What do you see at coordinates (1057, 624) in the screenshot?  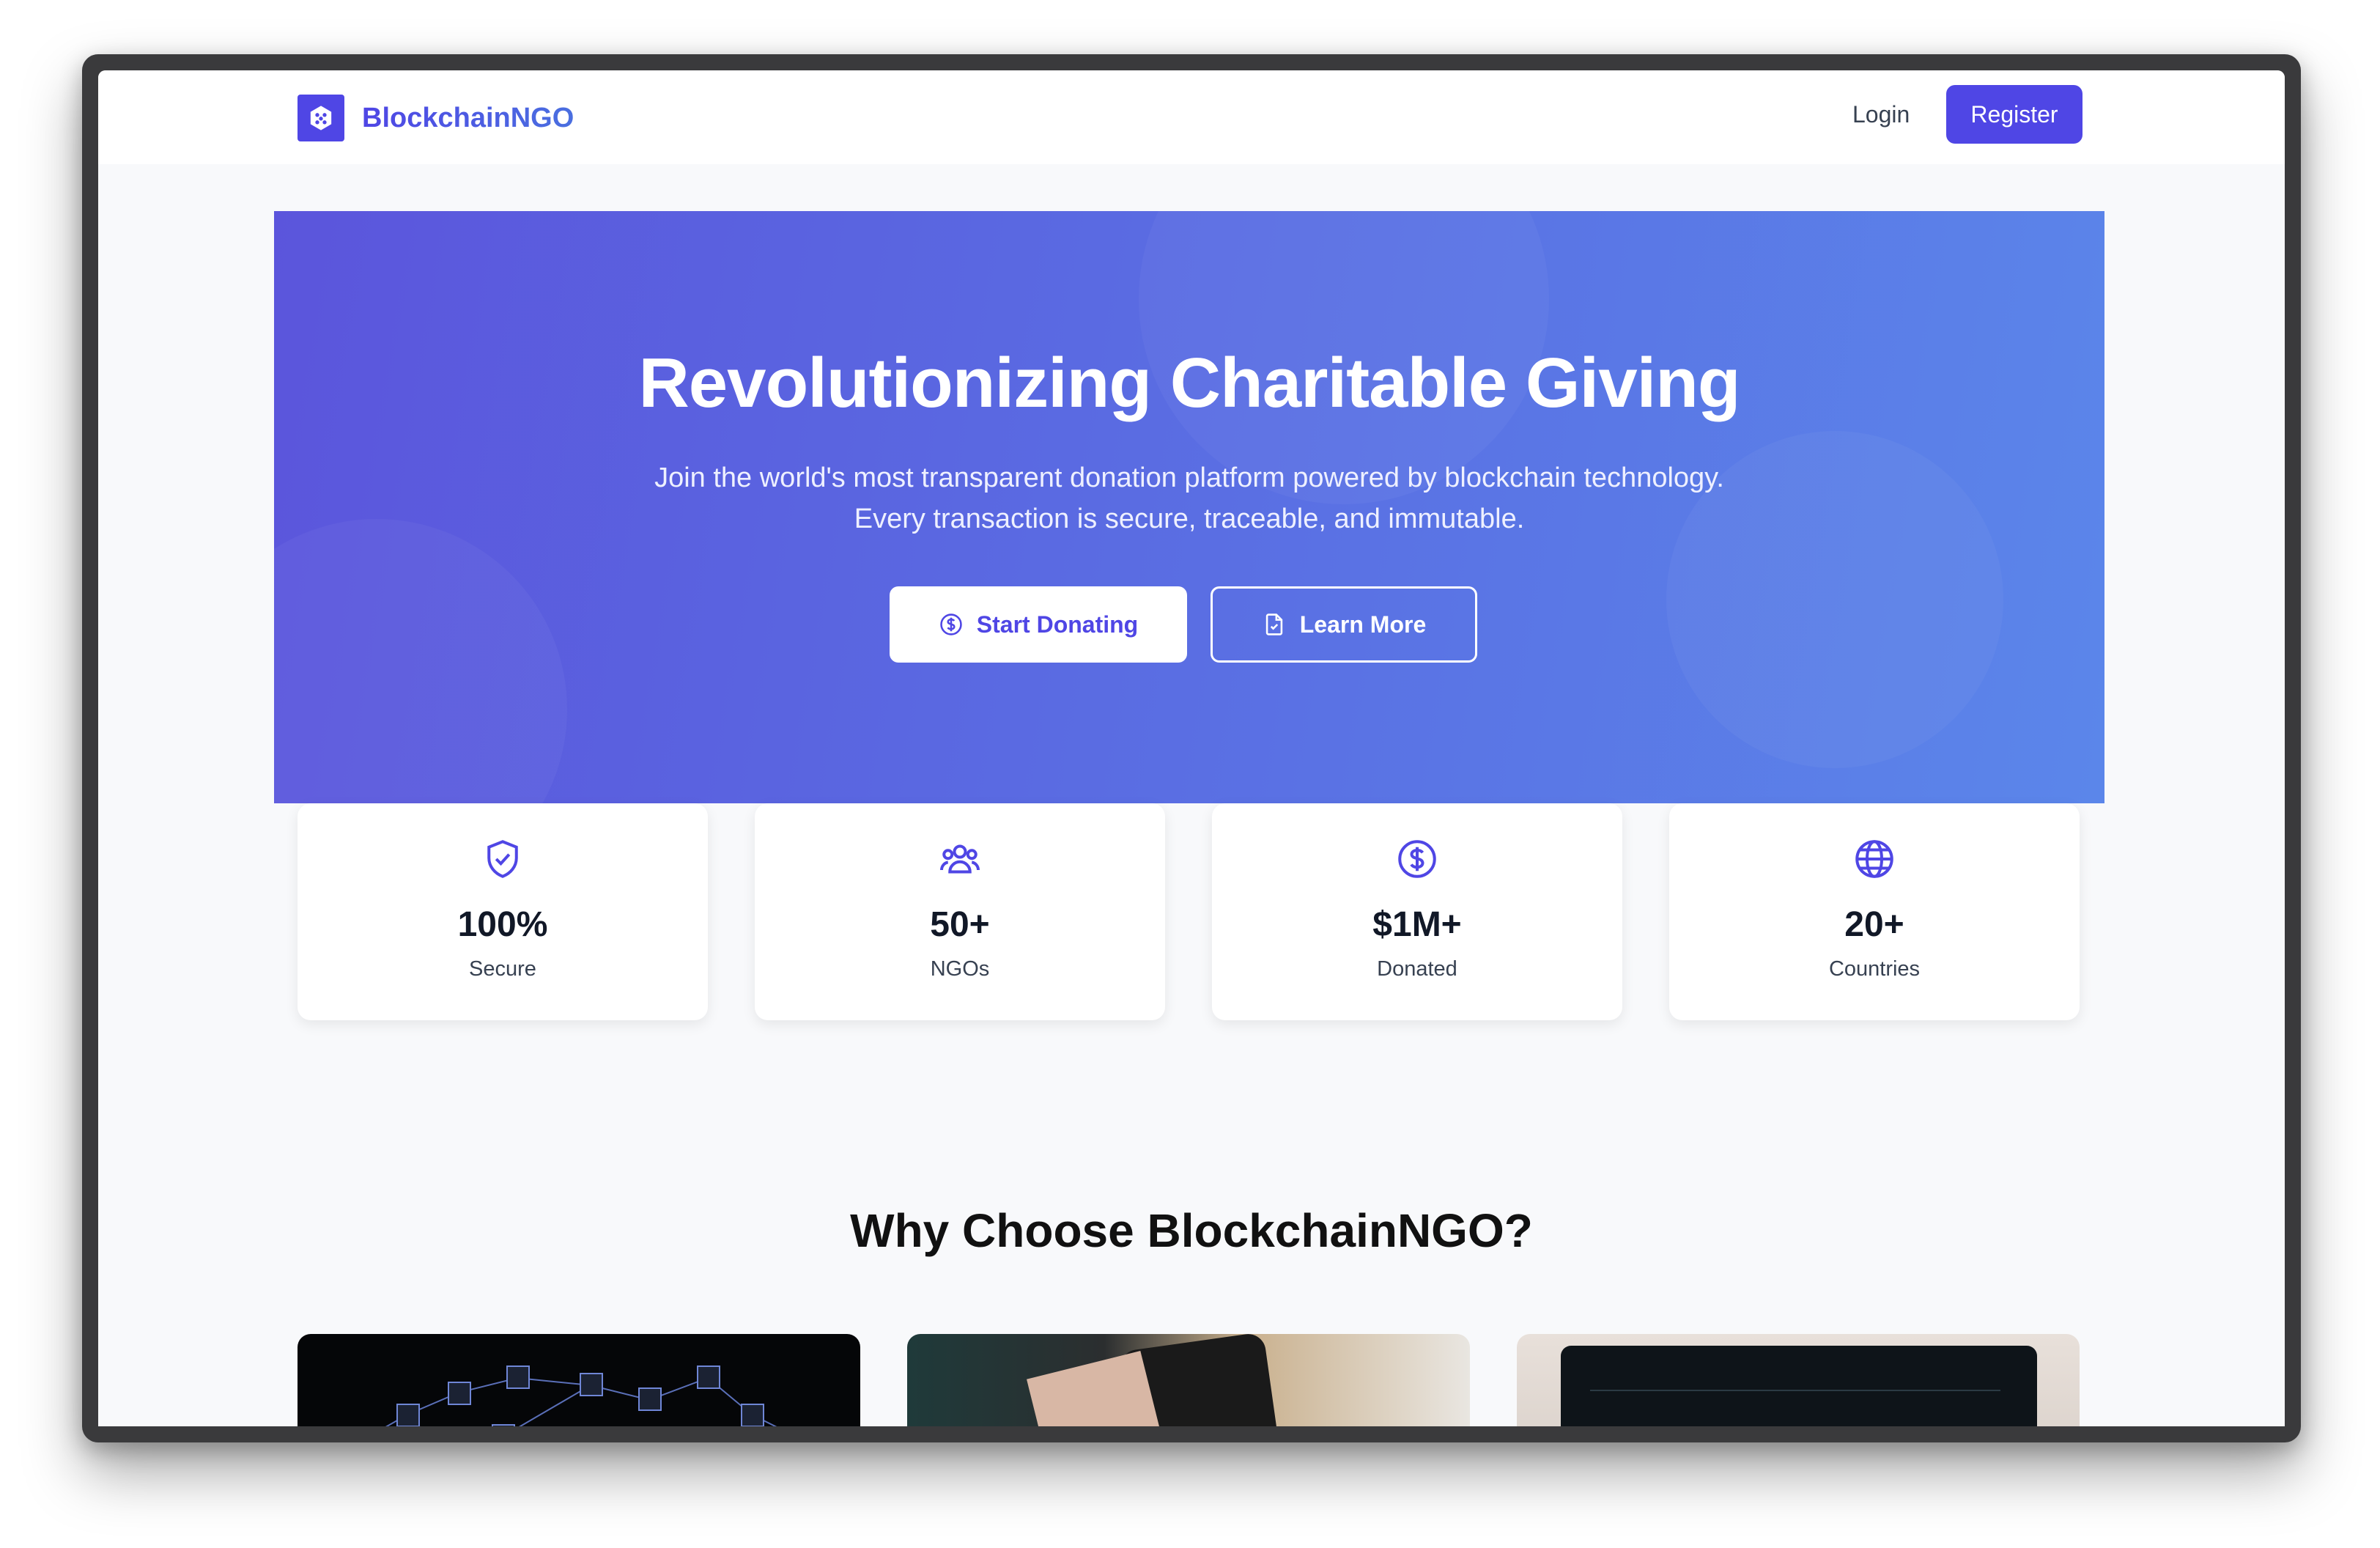 I see `start-donating-label: Start Donating` at bounding box center [1057, 624].